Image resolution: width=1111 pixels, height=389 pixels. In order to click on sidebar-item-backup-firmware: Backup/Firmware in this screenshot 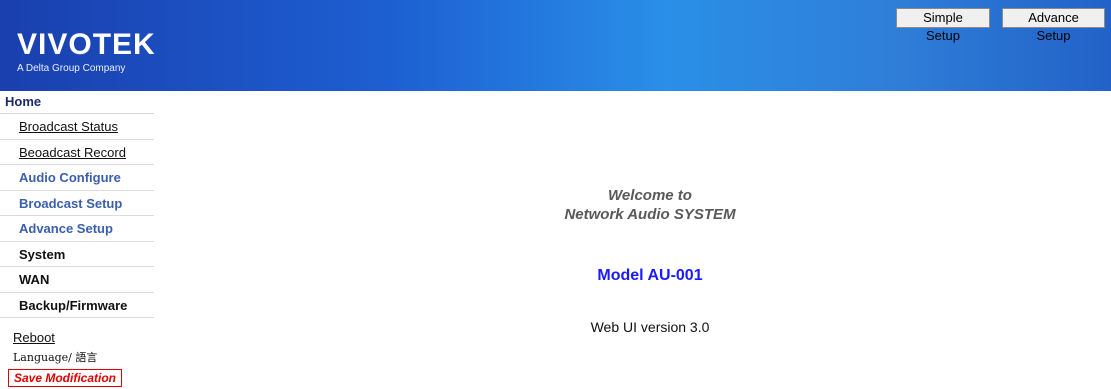, I will do `click(77, 305)`.